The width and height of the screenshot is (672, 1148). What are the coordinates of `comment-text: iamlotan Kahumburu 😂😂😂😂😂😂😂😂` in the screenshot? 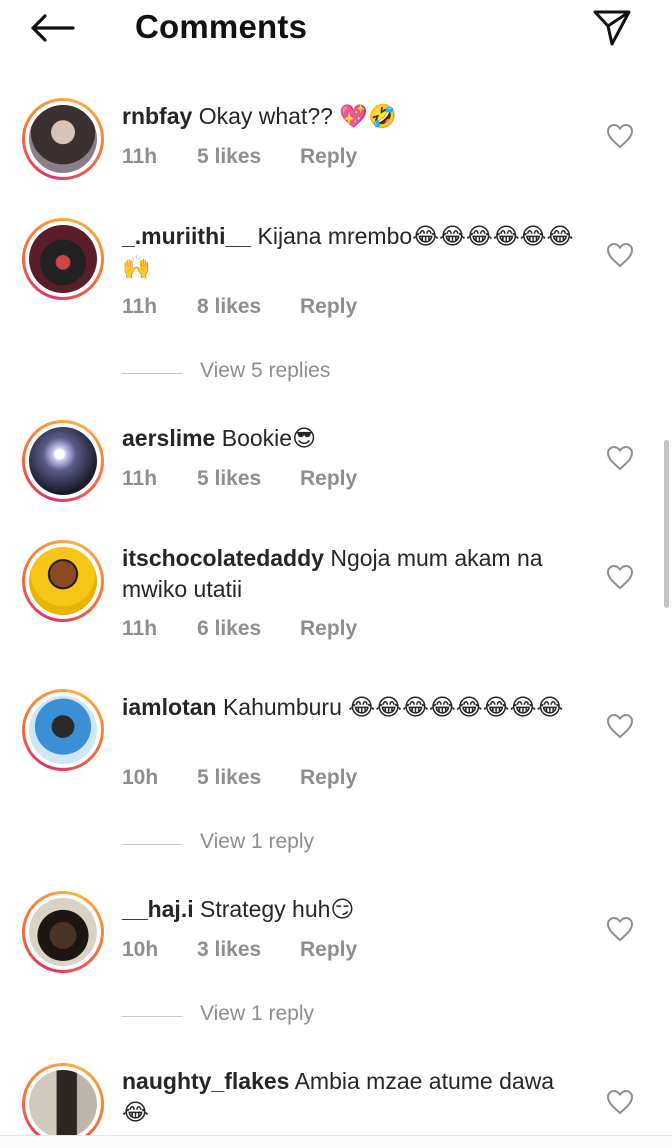 It's located at (349, 707).